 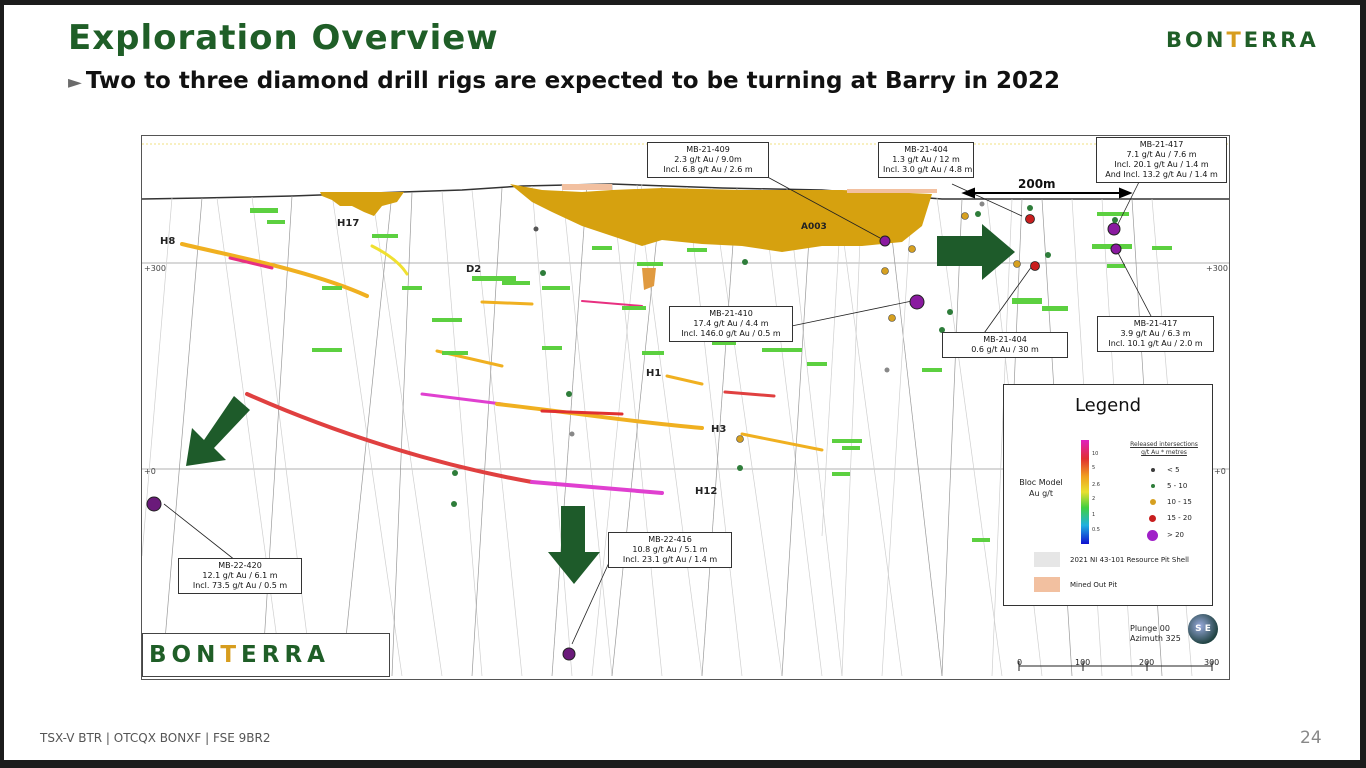 What do you see at coordinates (719, 429) in the screenshot?
I see `zone-label-h3: H3` at bounding box center [719, 429].